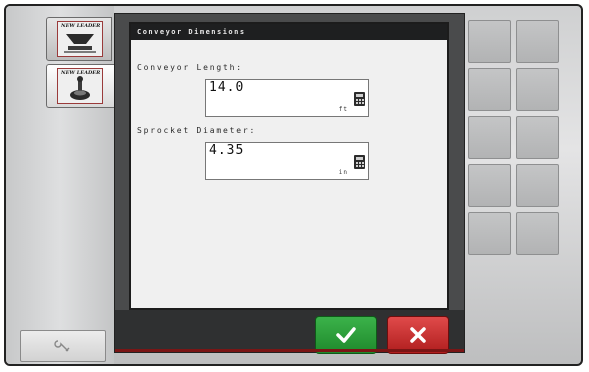 Image resolution: width=589 pixels, height=372 pixels. I want to click on sprocket-diameter-value: 4.35, so click(227, 150).